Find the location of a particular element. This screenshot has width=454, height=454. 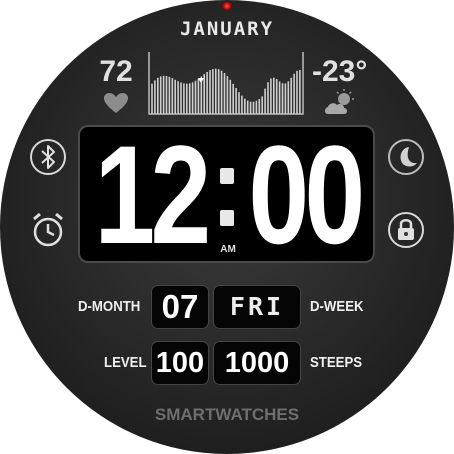

day-of-week-value: FRI is located at coordinates (257, 307).